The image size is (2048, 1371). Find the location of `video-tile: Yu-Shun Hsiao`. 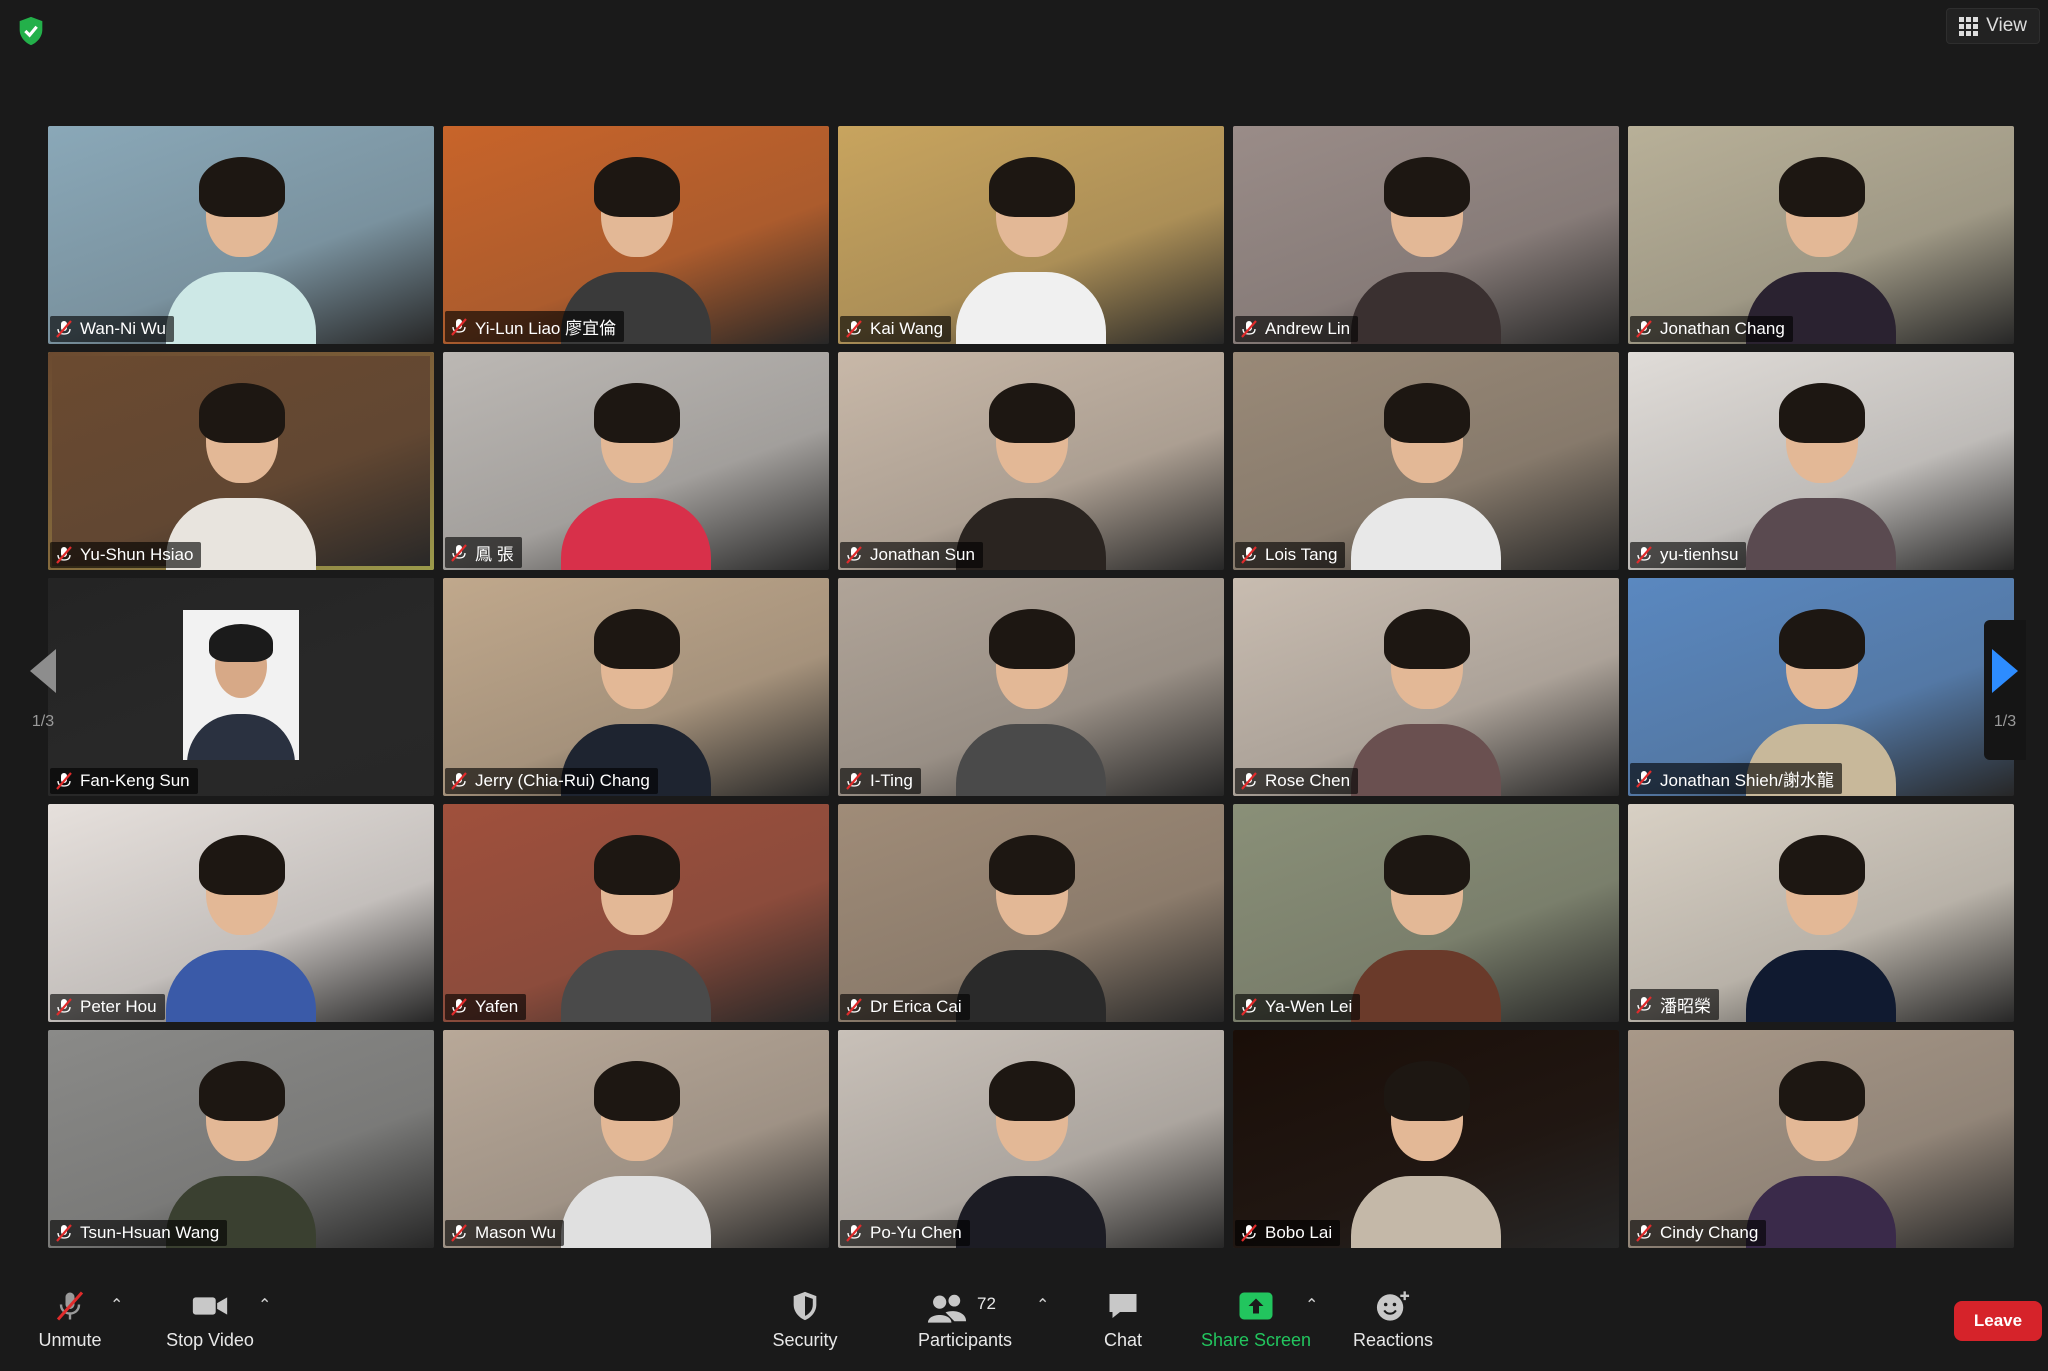

video-tile: Yu-Shun Hsiao is located at coordinates (241, 461).